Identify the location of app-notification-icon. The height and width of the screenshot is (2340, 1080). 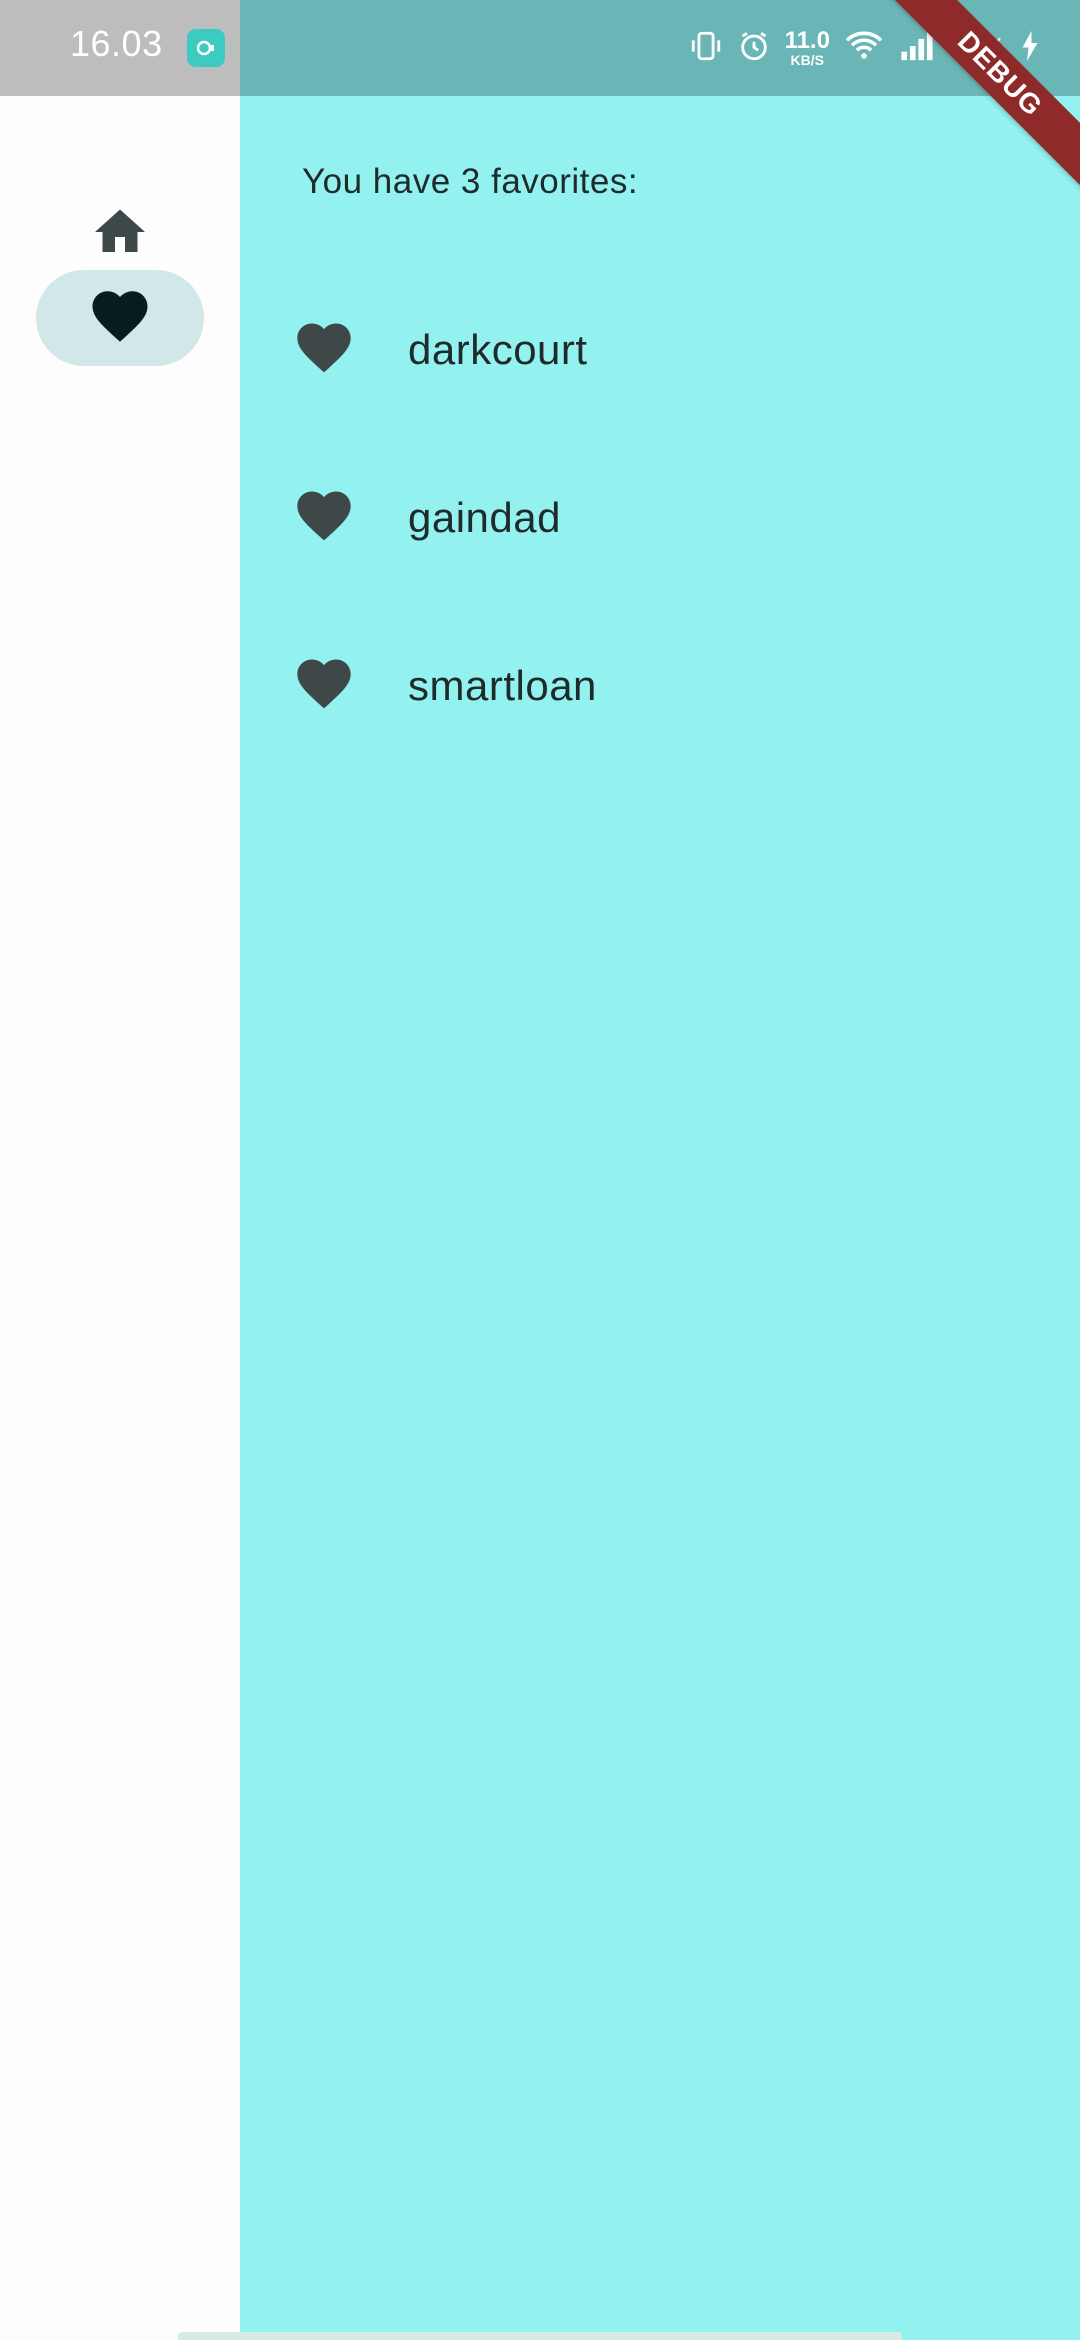
(206, 48).